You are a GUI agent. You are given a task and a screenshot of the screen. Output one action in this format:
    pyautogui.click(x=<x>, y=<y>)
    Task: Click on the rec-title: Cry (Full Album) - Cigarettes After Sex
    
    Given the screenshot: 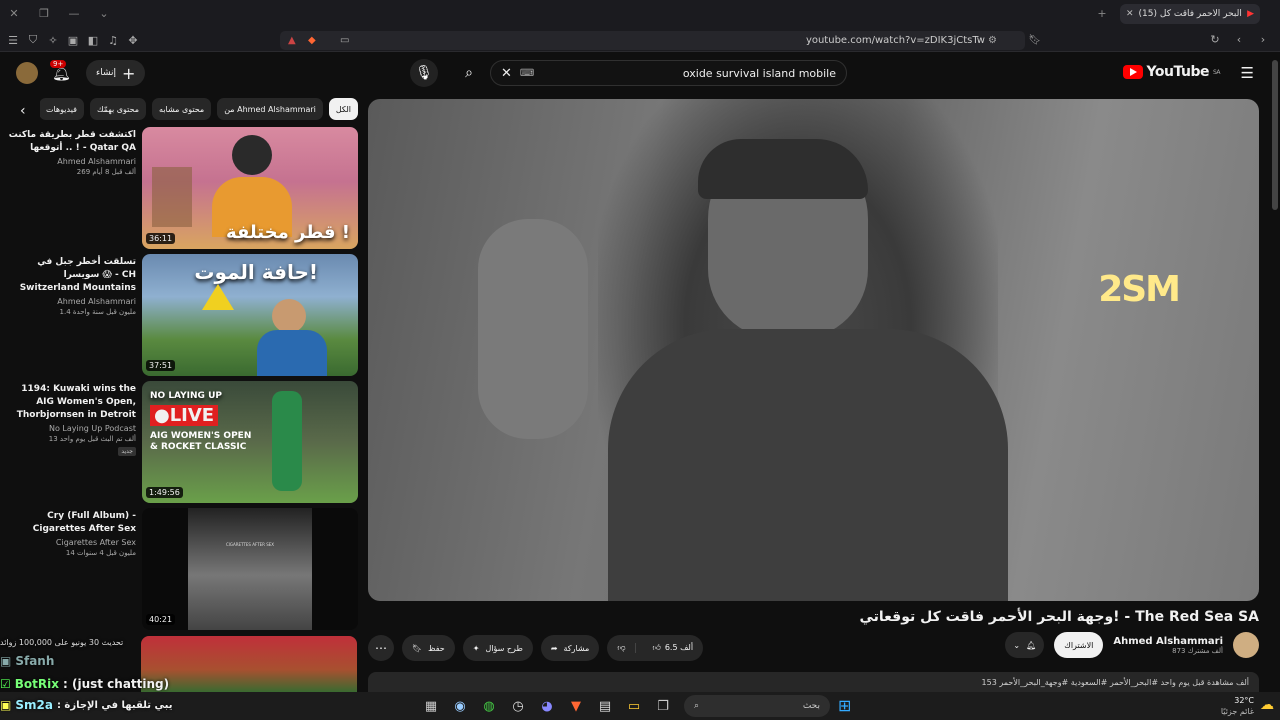 What is the action you would take?
    pyautogui.click(x=71, y=523)
    